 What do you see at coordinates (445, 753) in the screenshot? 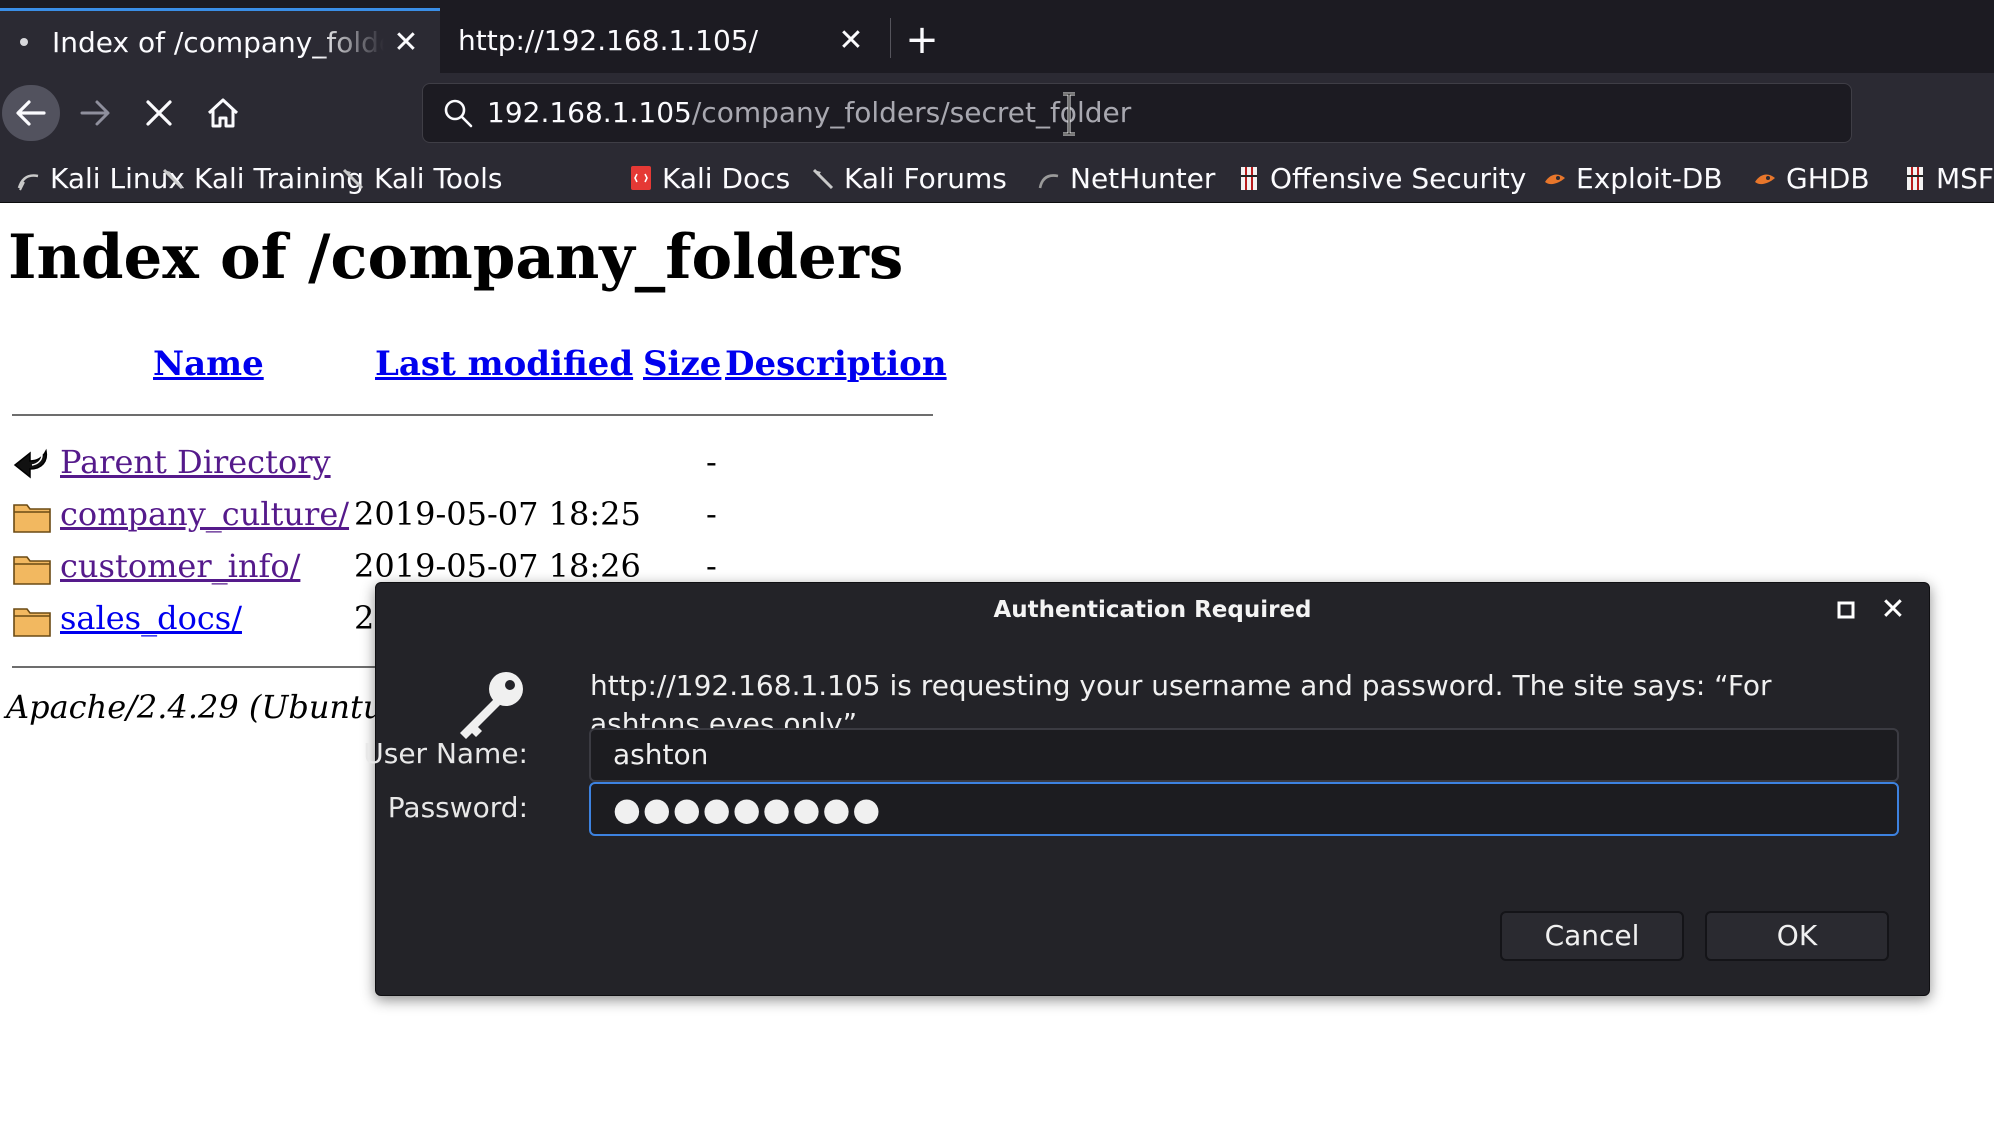
I see `username-label: User Name:` at bounding box center [445, 753].